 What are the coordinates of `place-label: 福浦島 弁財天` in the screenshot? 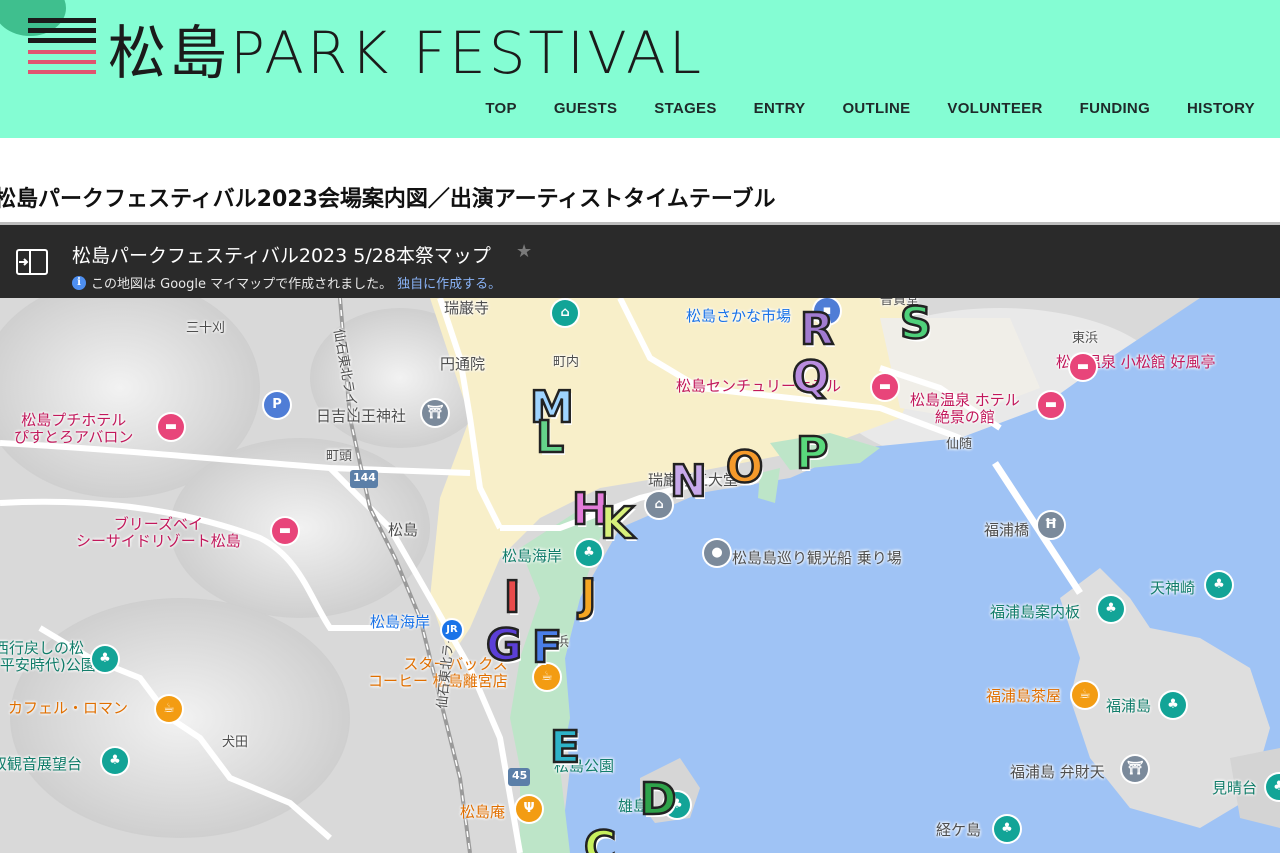 It's located at (1057, 772).